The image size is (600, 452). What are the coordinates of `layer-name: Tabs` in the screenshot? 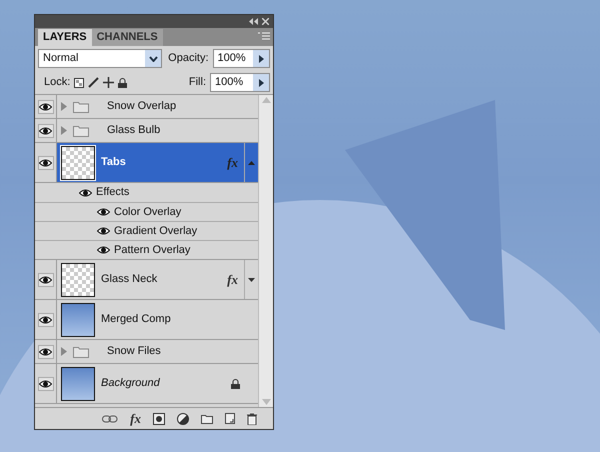 It's located at (113, 162).